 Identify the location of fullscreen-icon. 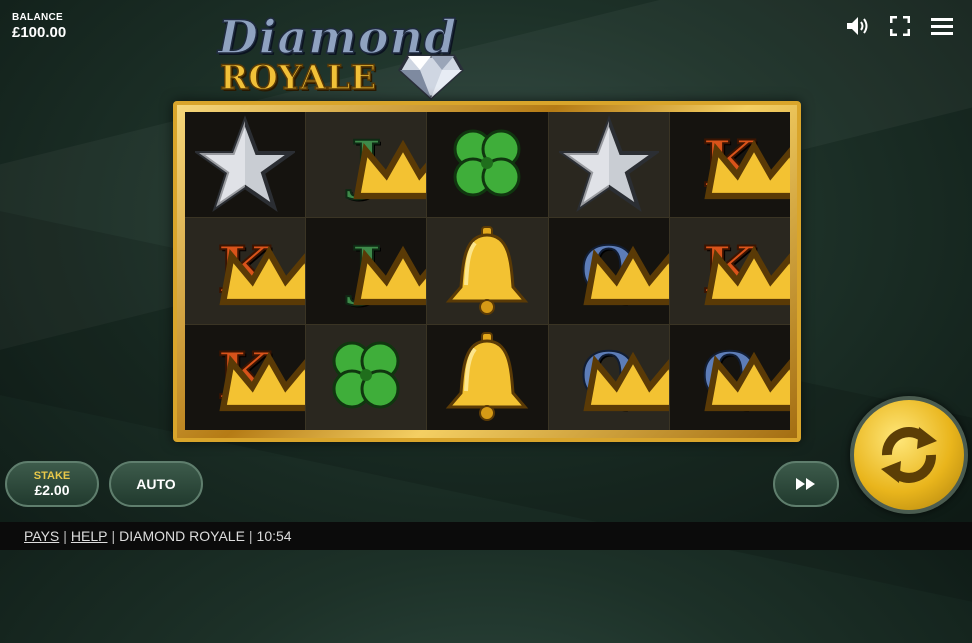
(900, 26).